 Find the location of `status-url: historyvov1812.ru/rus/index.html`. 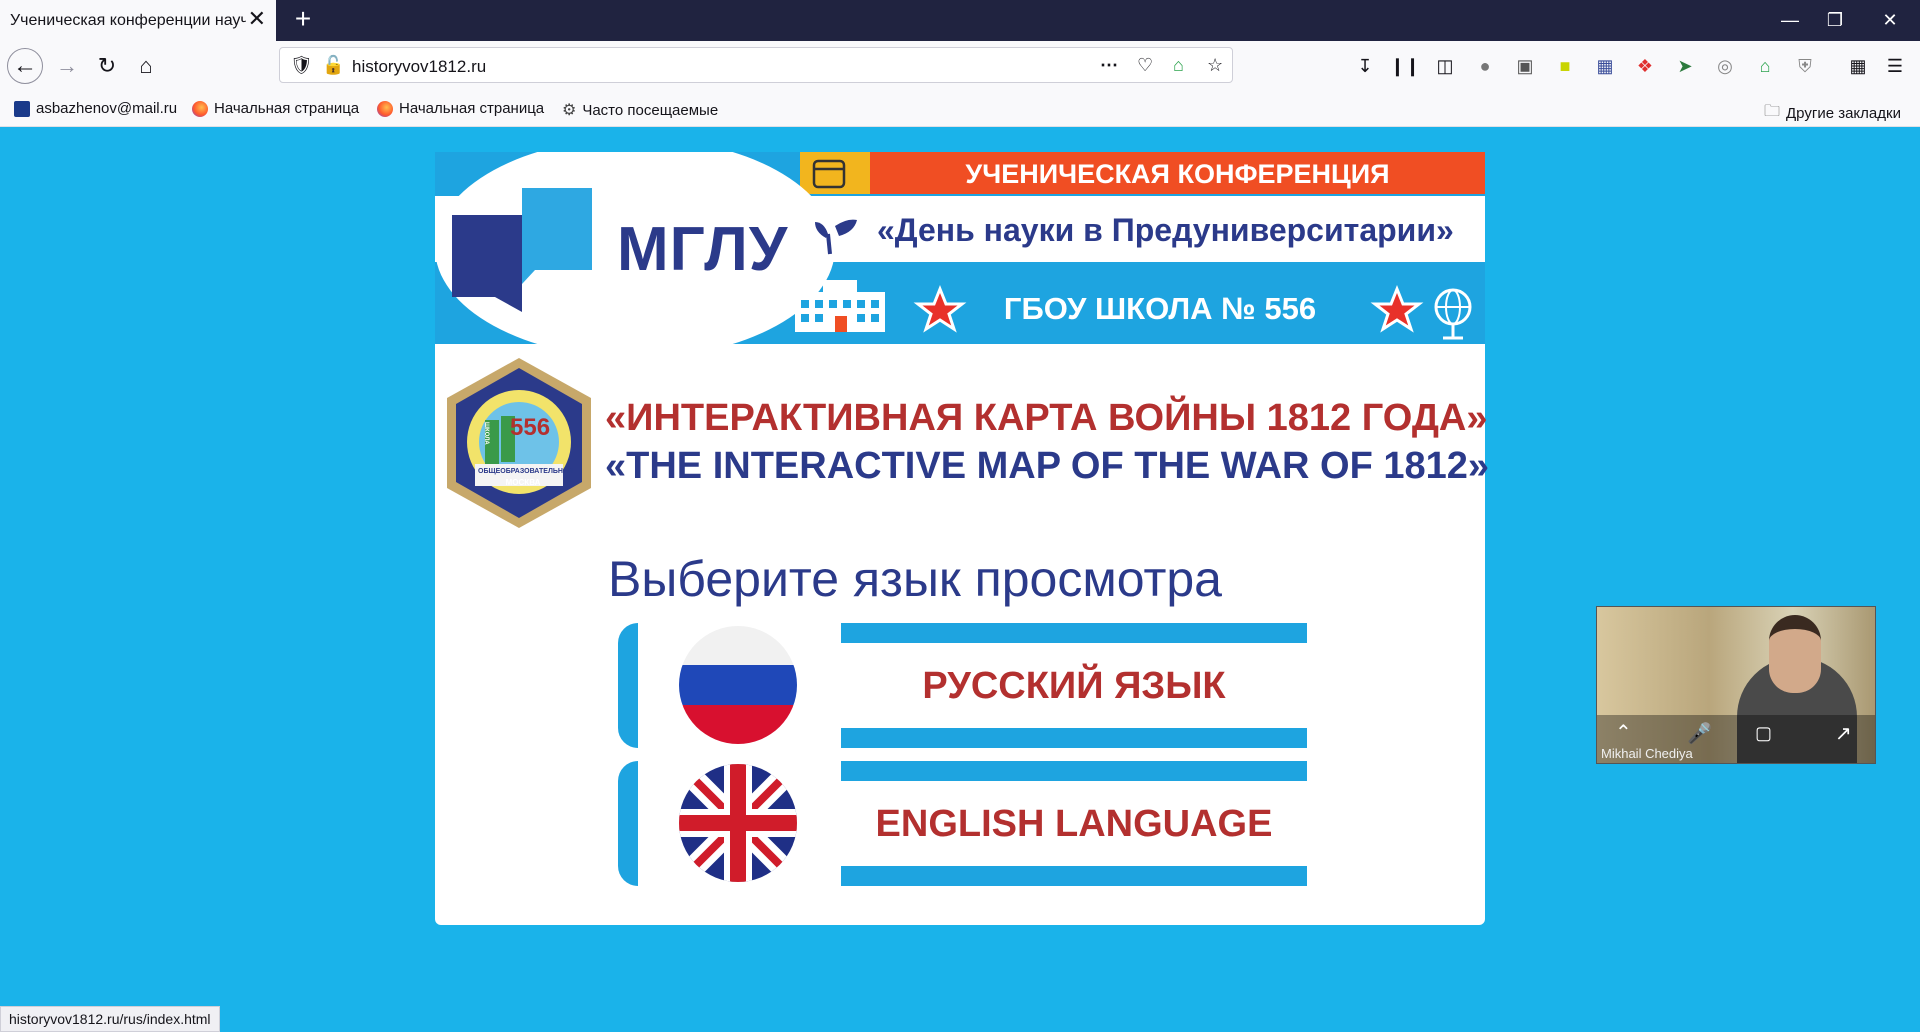

status-url: historyvov1812.ru/rus/index.html is located at coordinates (110, 1019).